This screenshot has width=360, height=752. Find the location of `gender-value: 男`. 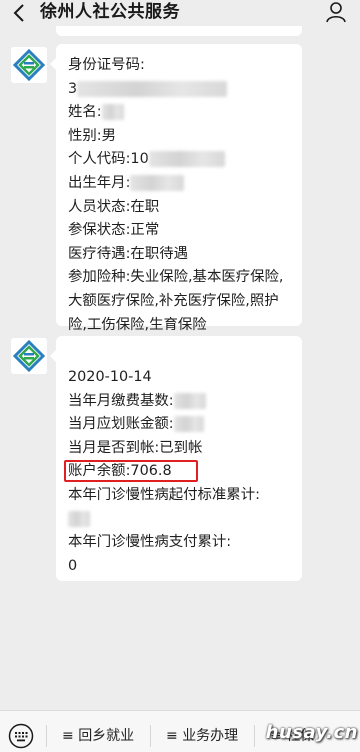

gender-value: 男 is located at coordinates (109, 135).